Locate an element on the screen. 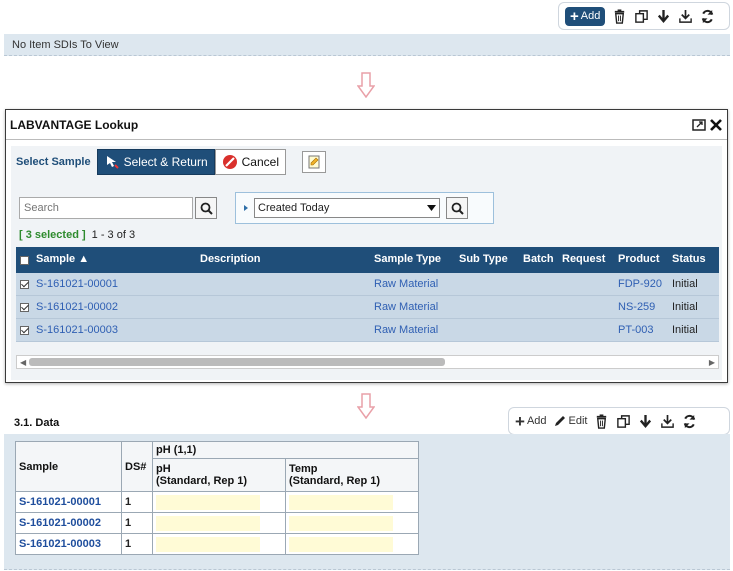 The height and width of the screenshot is (571, 733). horizontal-scrollbar: ◀ ▶ is located at coordinates (367, 362).